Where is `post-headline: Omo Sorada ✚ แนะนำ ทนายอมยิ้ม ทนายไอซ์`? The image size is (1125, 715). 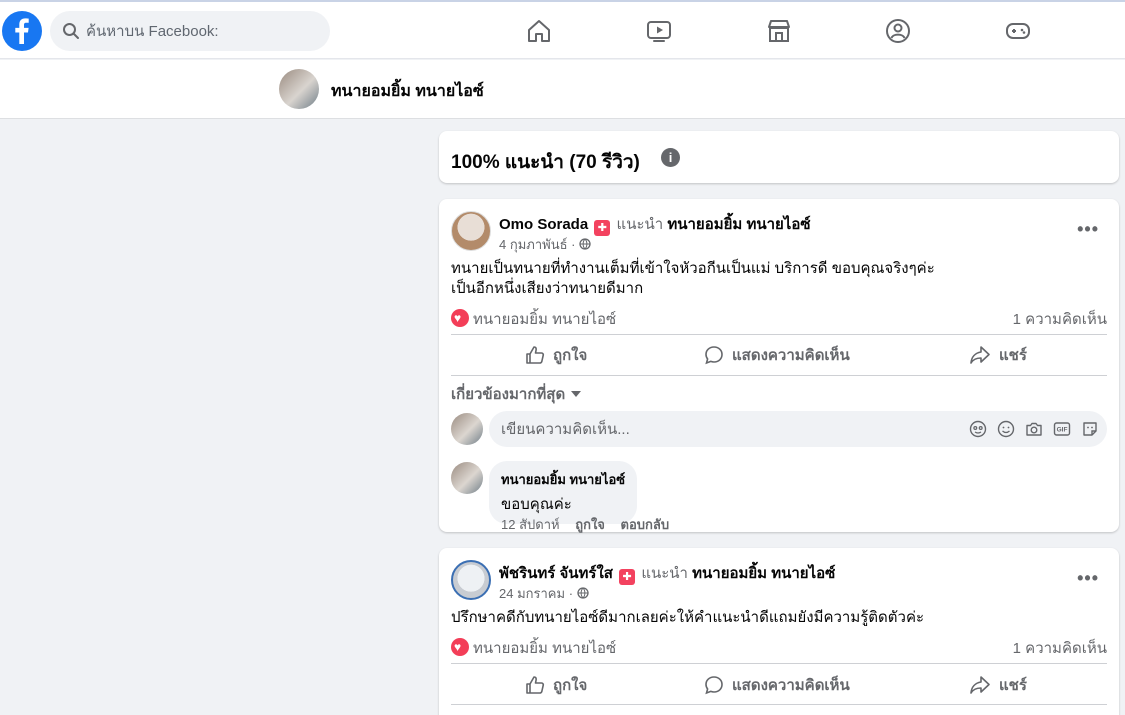
post-headline: Omo Sorada ✚ แนะนำ ทนายอมยิ้ม ทนายไอซ์ is located at coordinates (655, 224).